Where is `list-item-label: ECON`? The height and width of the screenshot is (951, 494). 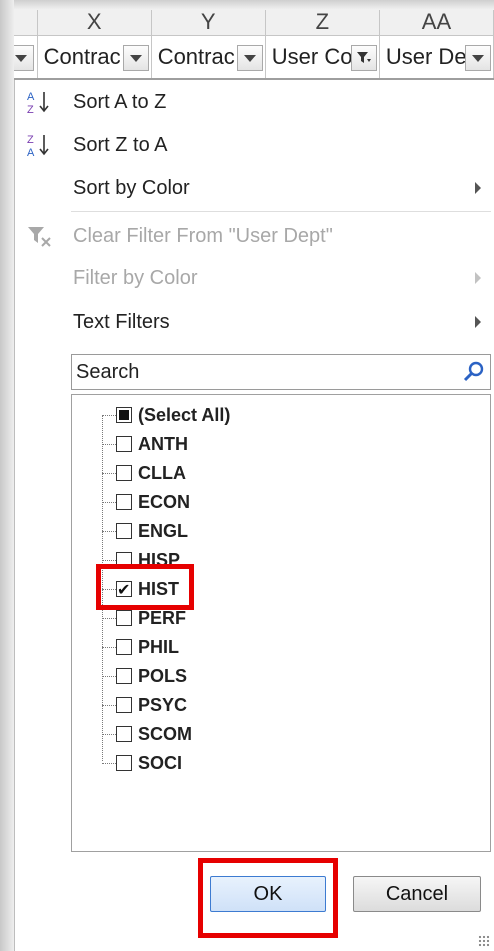
list-item-label: ECON is located at coordinates (164, 502).